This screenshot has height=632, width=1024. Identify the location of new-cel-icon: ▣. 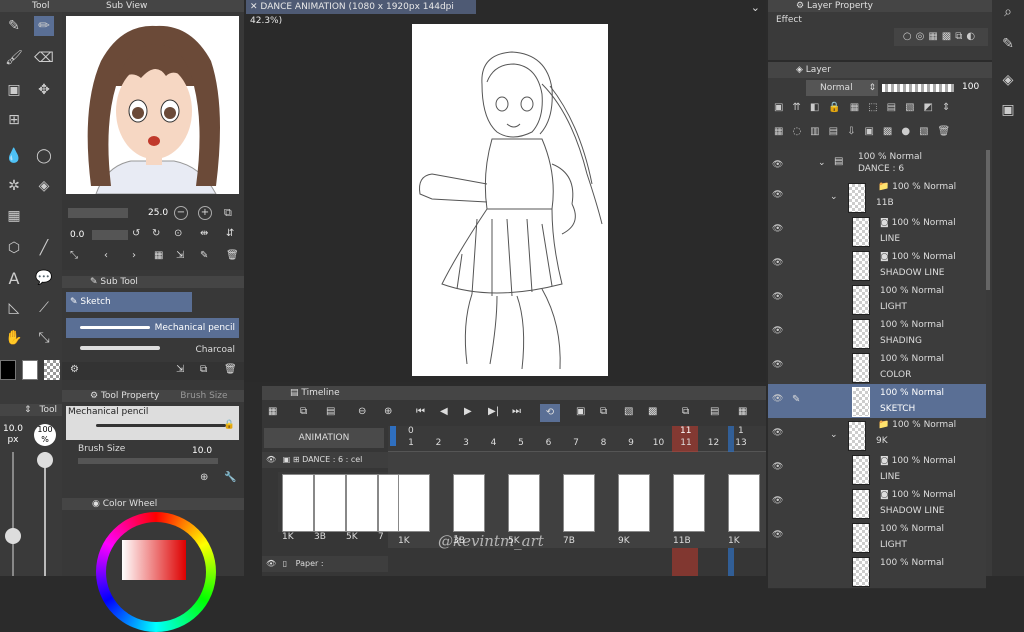
(580, 411).